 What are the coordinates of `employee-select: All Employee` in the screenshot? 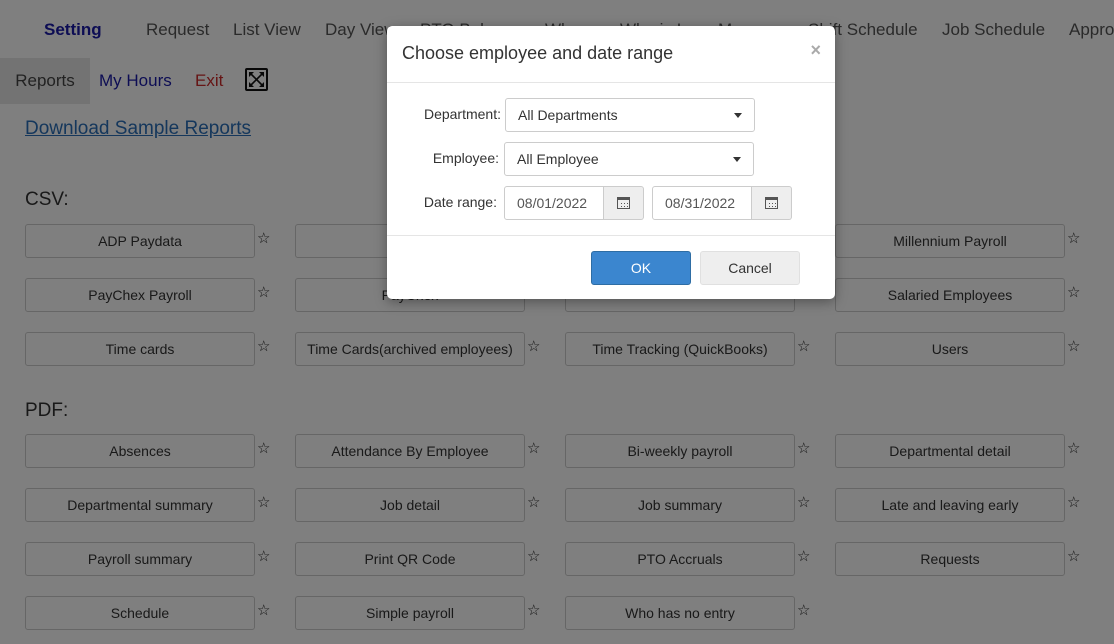 It's located at (629, 159).